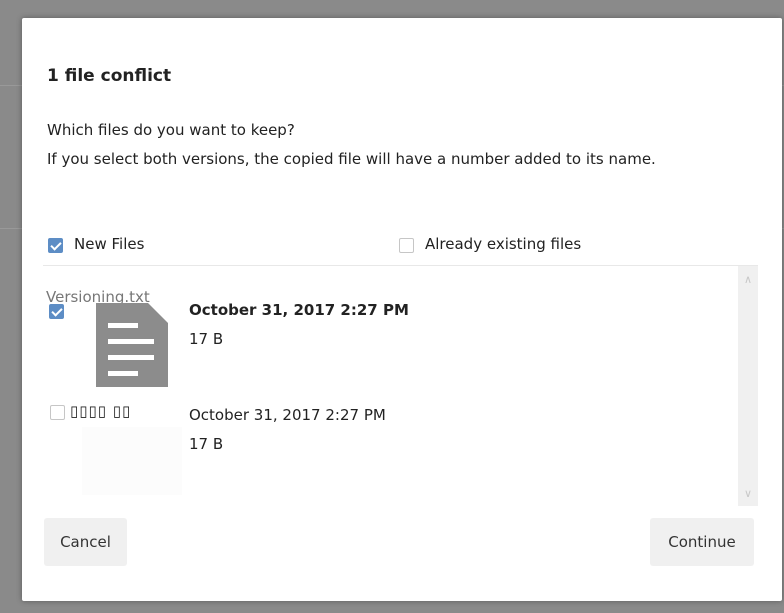 This screenshot has height=613, width=784. What do you see at coordinates (101, 411) in the screenshot?
I see `existing-version-name: ▯▯▯▯ ▯▯` at bounding box center [101, 411].